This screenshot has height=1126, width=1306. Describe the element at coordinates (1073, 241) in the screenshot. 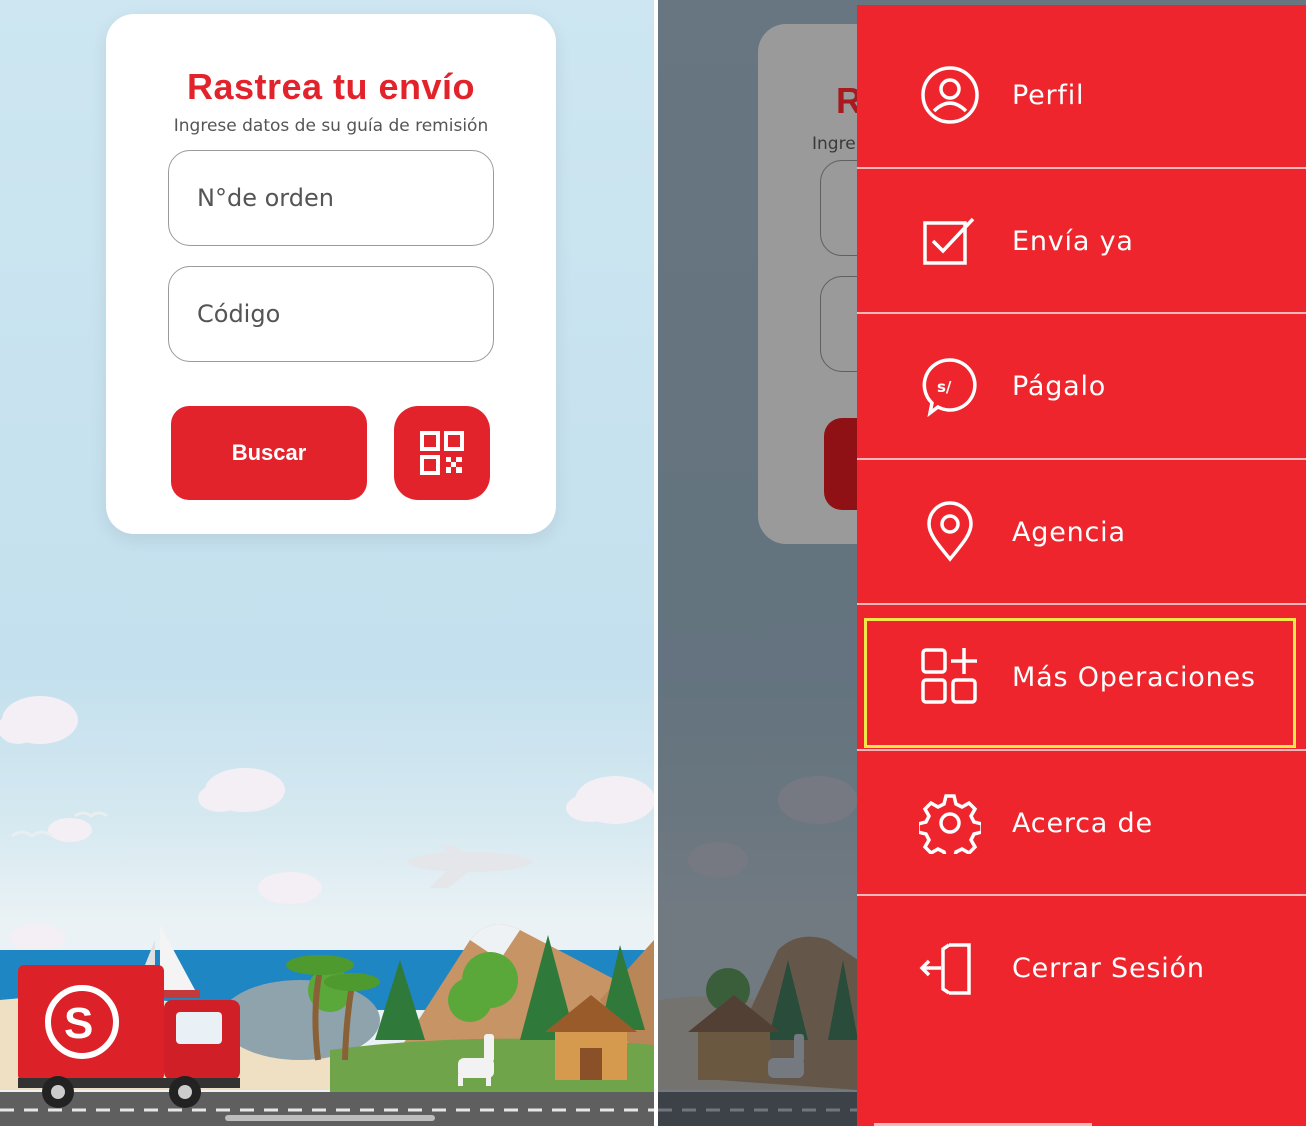

I see `menu-item-label: Envía ya` at that location.